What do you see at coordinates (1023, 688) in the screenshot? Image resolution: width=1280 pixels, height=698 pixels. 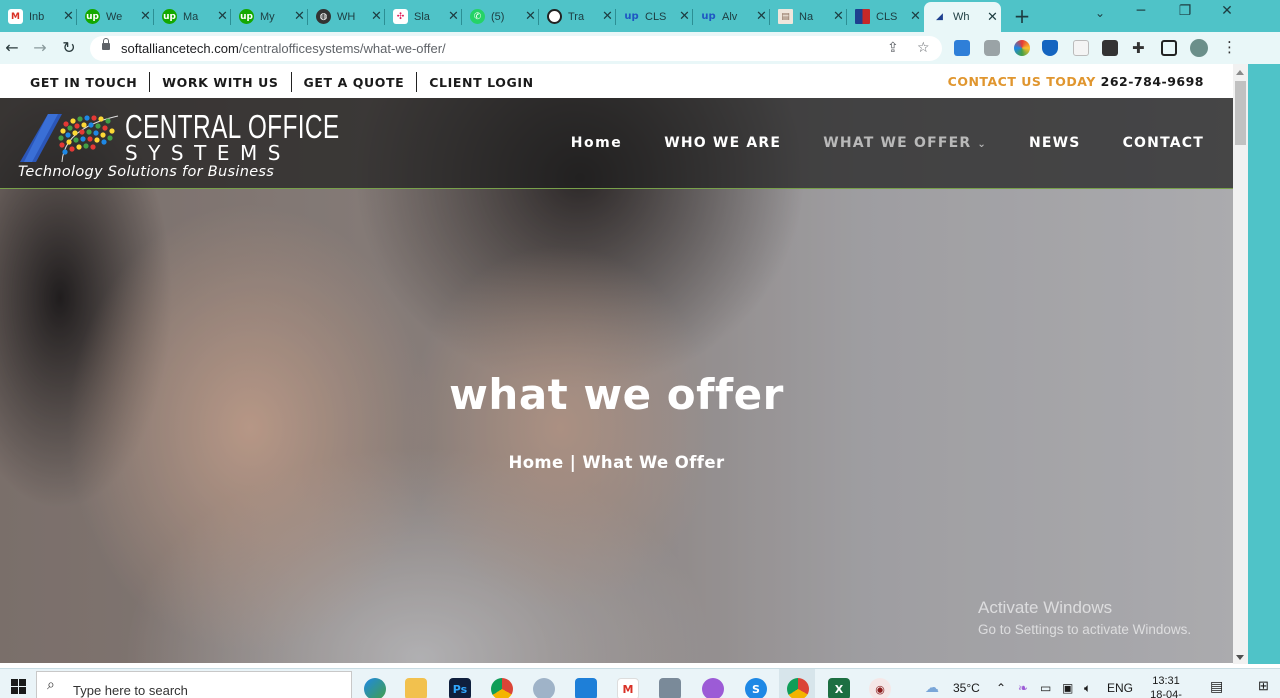 I see `tray-feather-icon: ❧` at bounding box center [1023, 688].